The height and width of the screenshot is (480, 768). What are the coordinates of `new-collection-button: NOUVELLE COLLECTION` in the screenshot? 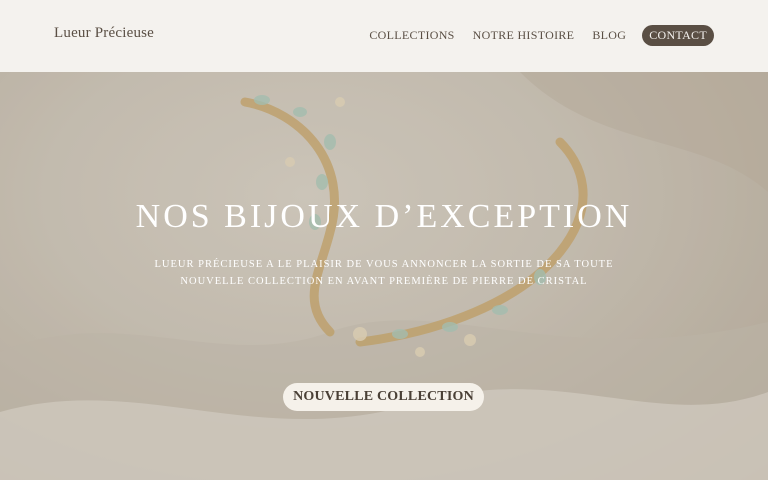 It's located at (383, 397).